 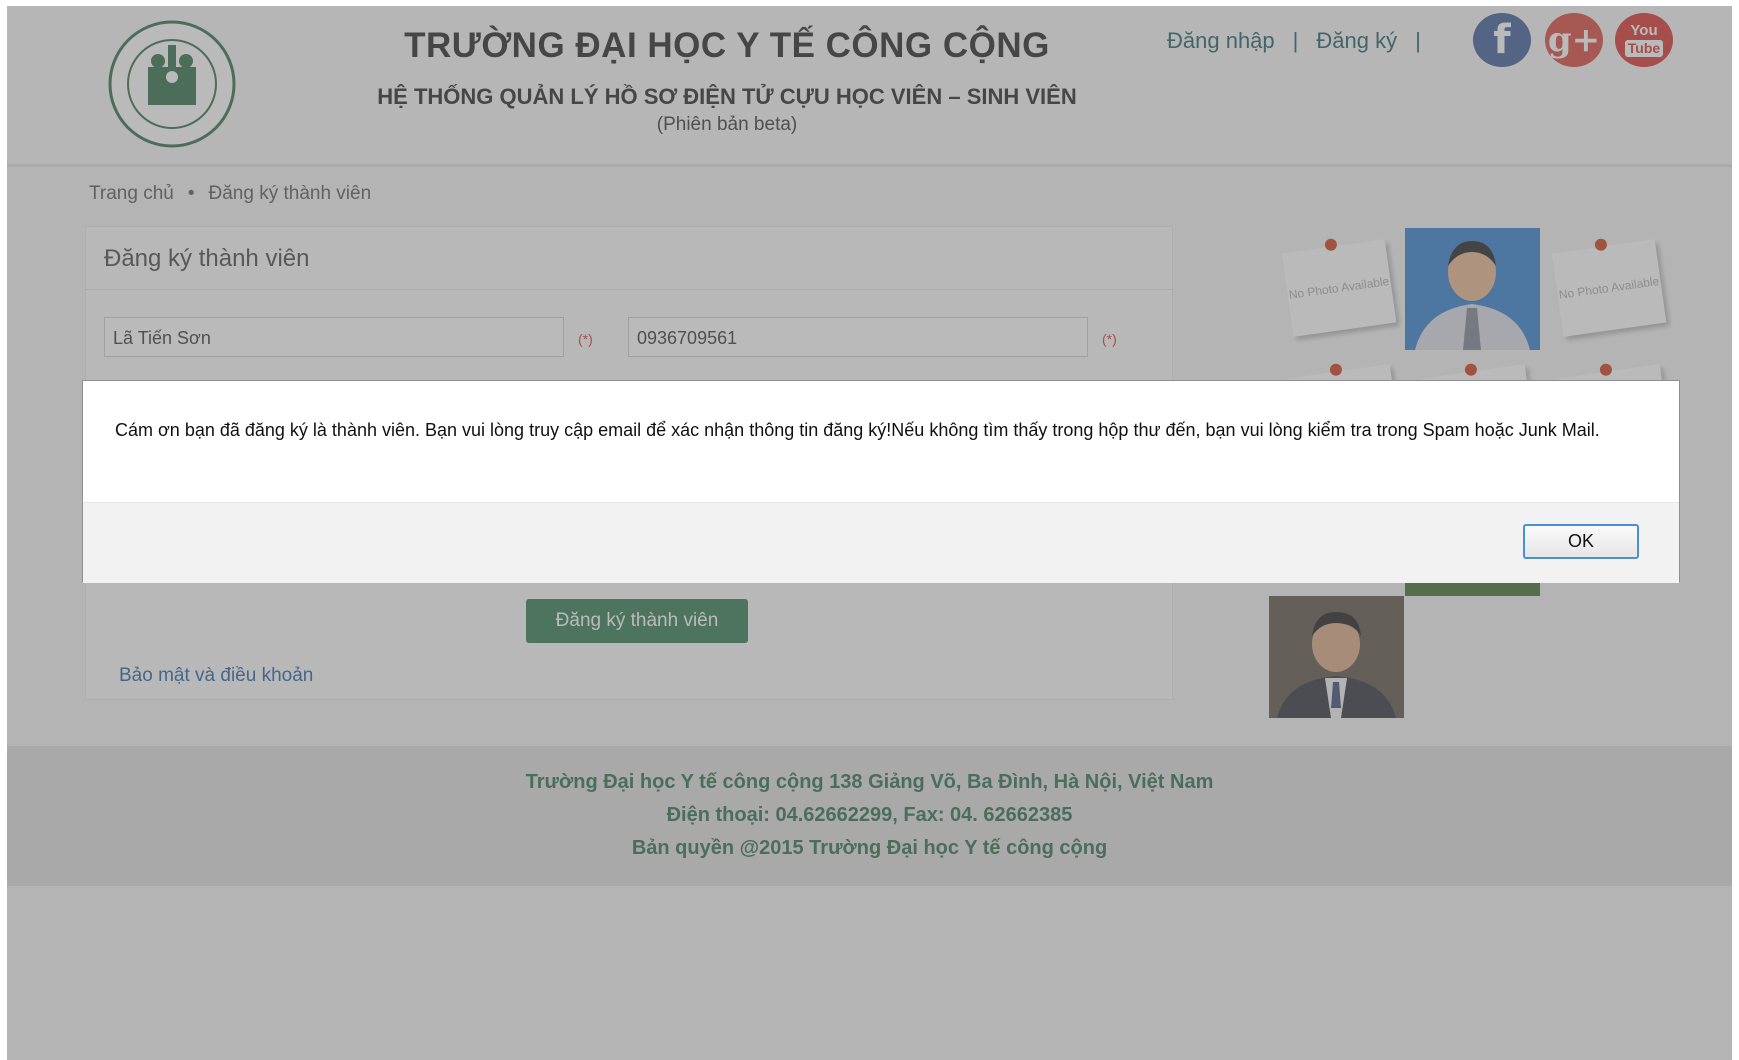 I want to click on ok-button: OK, so click(x=1581, y=541).